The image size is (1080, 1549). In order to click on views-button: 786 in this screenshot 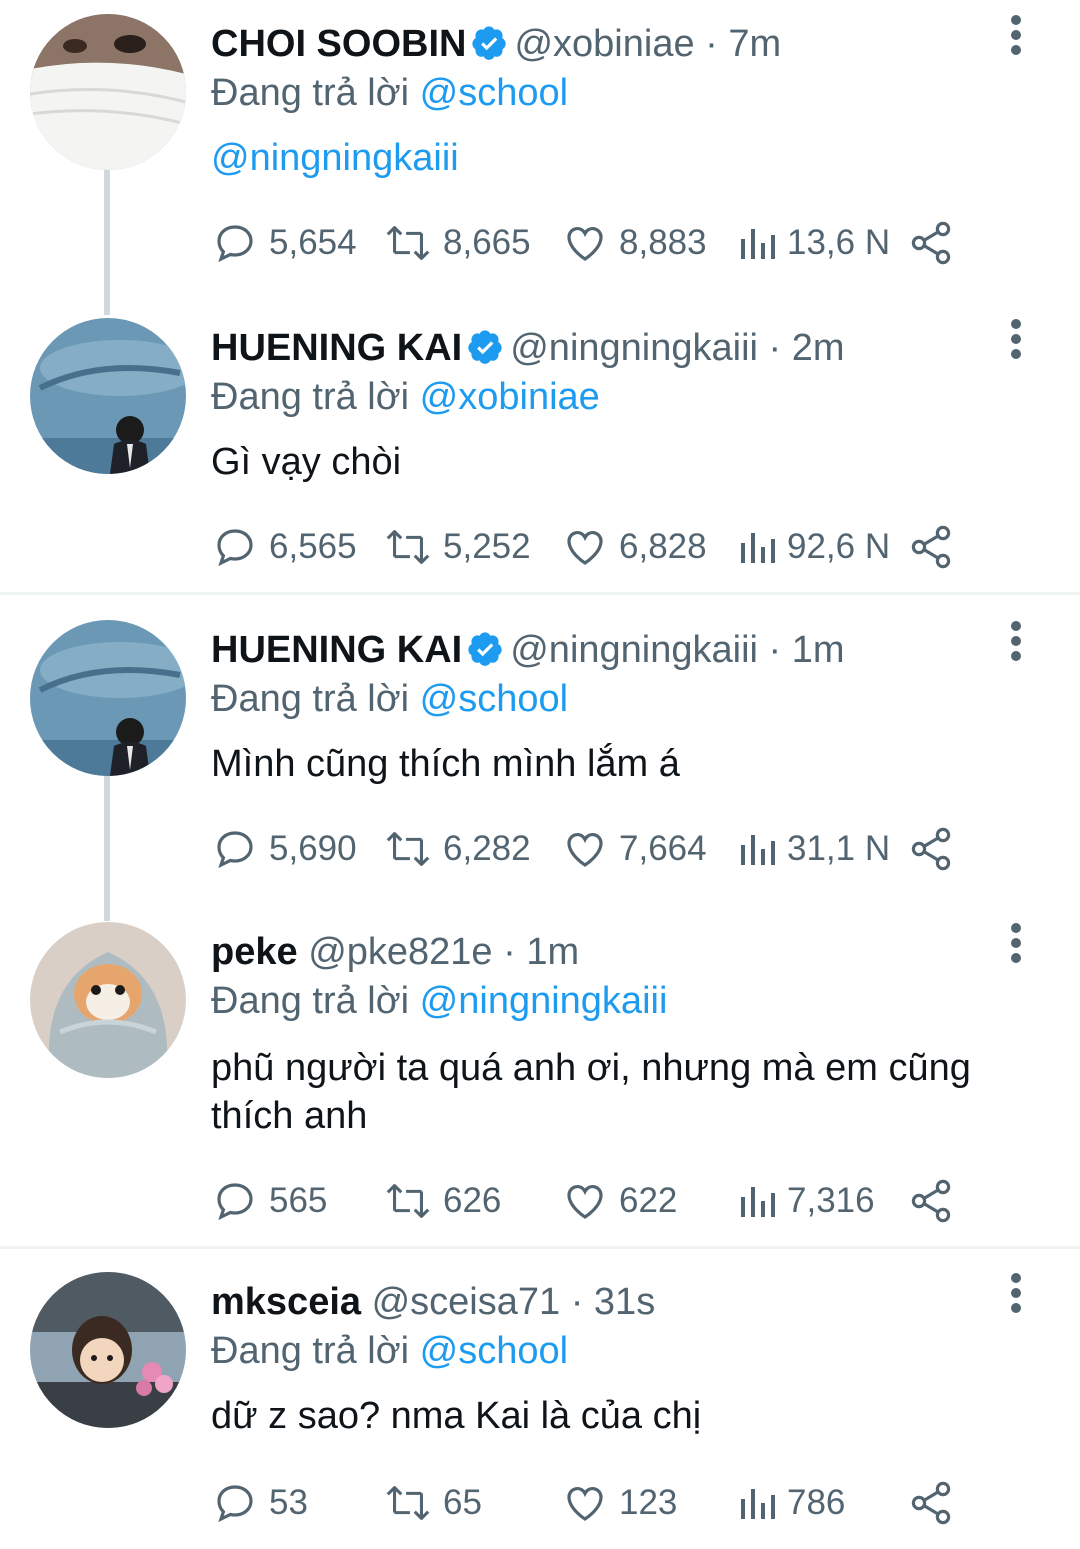, I will do `click(791, 1503)`.